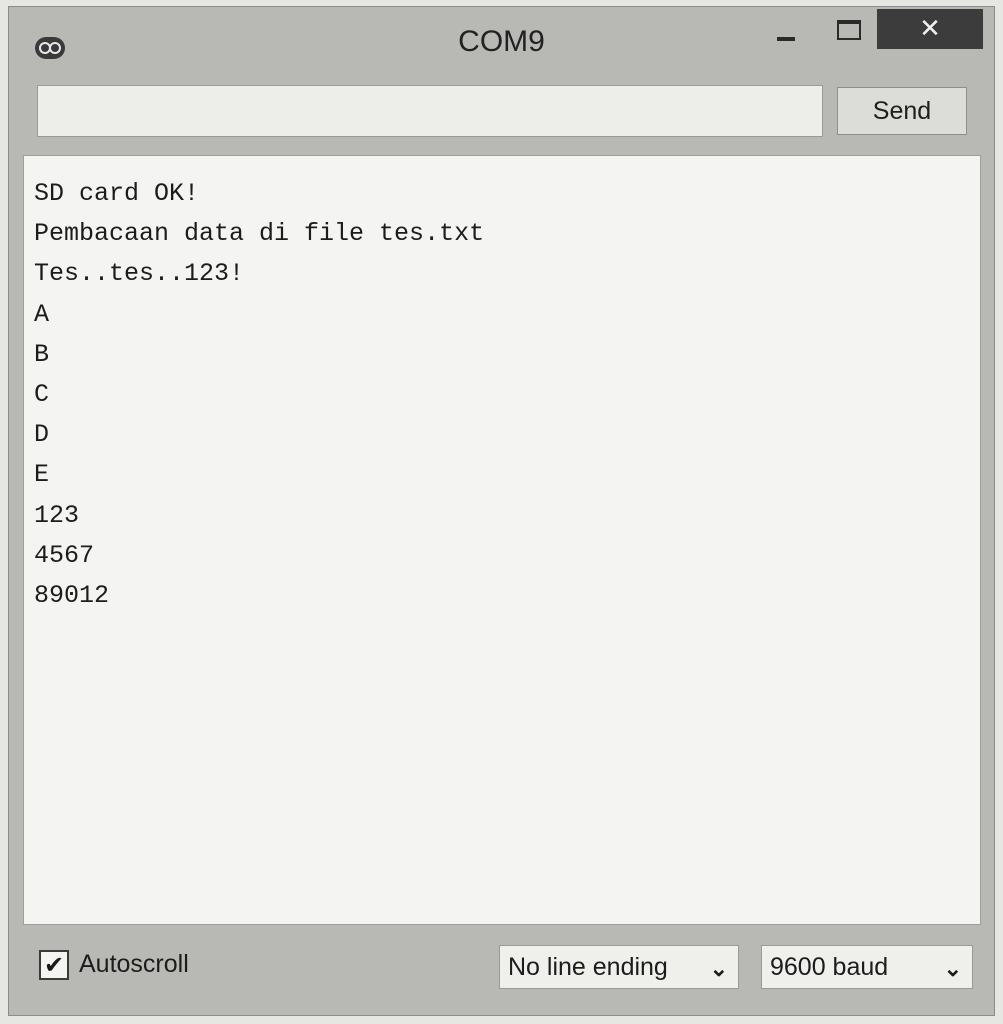  I want to click on close-icon: ✕, so click(930, 29).